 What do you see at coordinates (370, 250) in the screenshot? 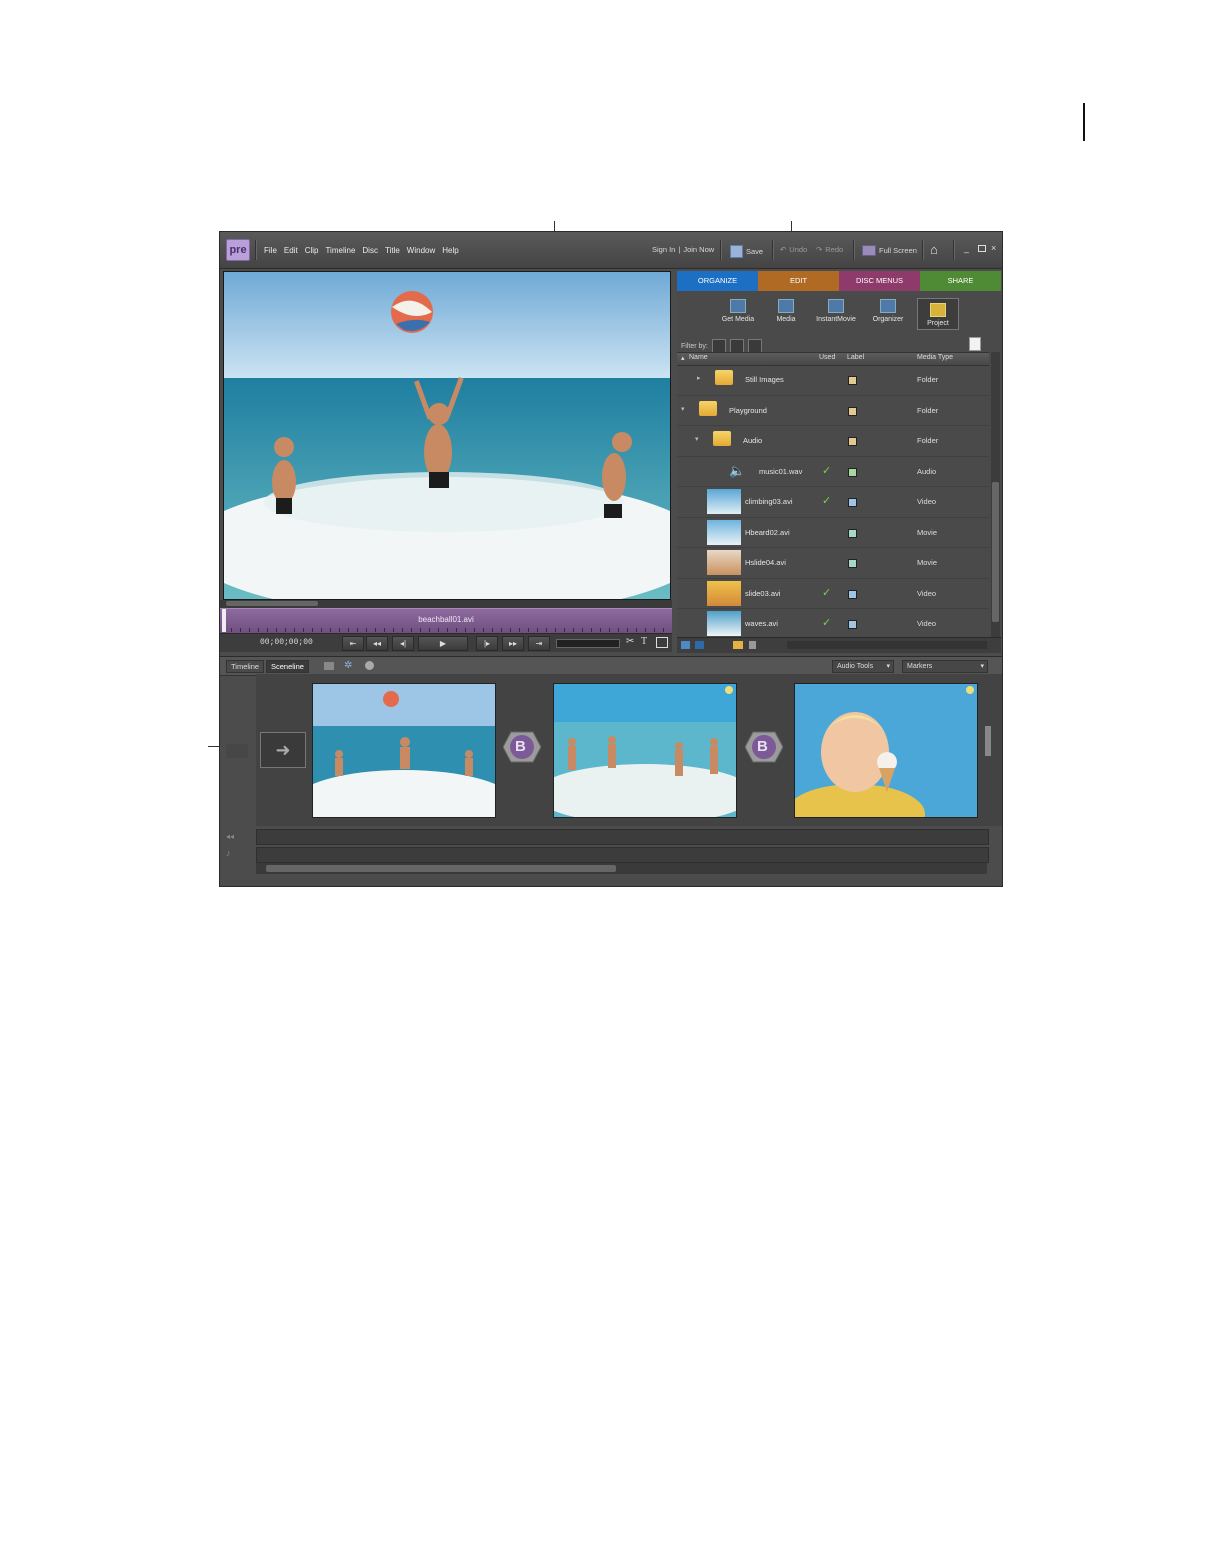
I see `menu-disc: Disc` at bounding box center [370, 250].